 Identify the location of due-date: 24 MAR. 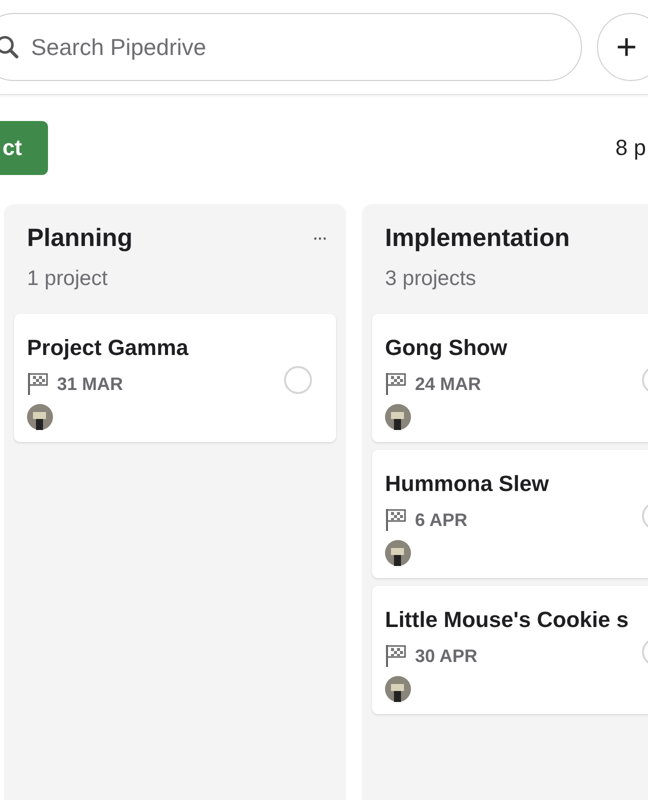
(448, 384).